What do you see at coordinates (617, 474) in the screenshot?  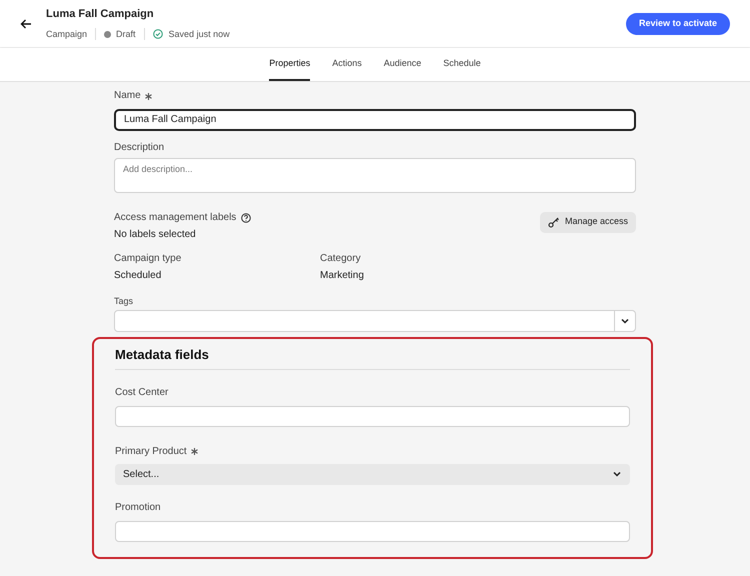 I see `chevron-down-icon` at bounding box center [617, 474].